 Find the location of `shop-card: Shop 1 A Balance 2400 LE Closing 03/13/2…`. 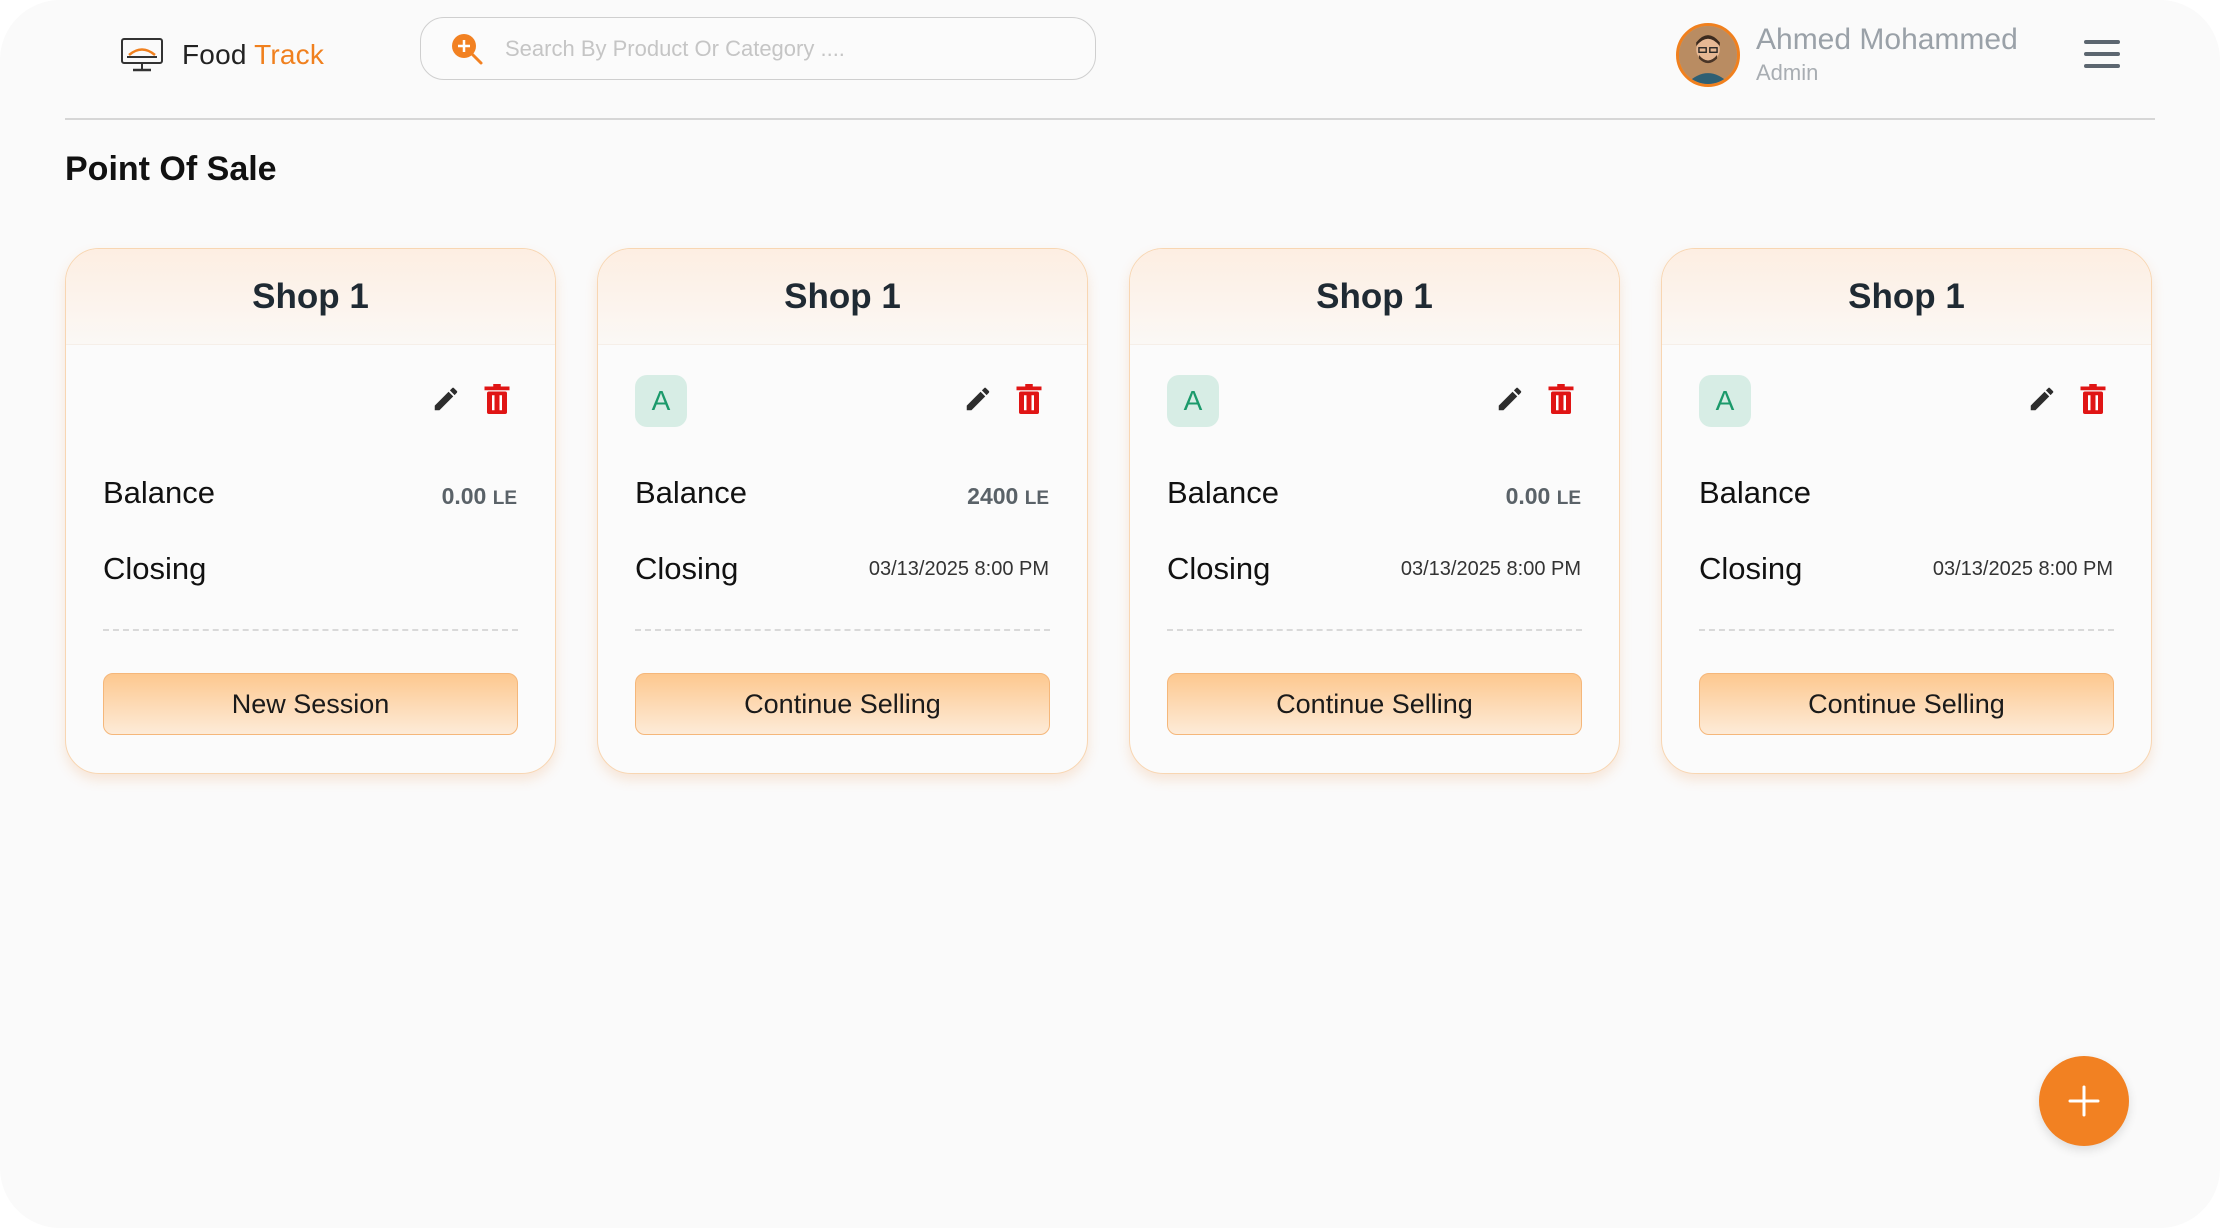

shop-card: Shop 1 A Balance 2400 LE Closing 03/13/2… is located at coordinates (842, 511).